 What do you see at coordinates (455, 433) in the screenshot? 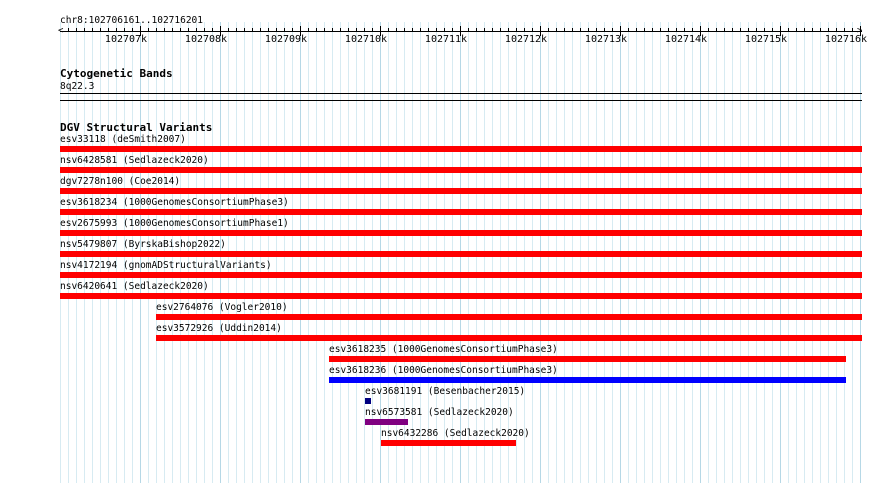
I see `variant-label: nsv6432286 (Sedlazeck2020)` at bounding box center [455, 433].